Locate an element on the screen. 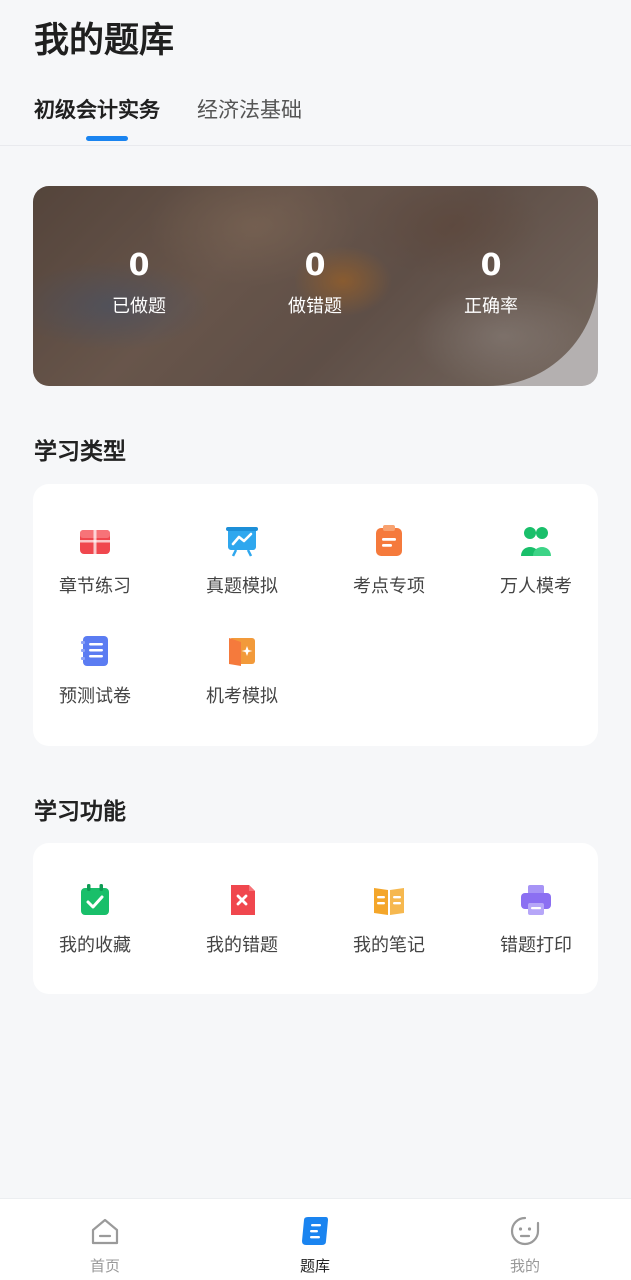 The width and height of the screenshot is (631, 1280). stat-label: 正确率 is located at coordinates (491, 306).